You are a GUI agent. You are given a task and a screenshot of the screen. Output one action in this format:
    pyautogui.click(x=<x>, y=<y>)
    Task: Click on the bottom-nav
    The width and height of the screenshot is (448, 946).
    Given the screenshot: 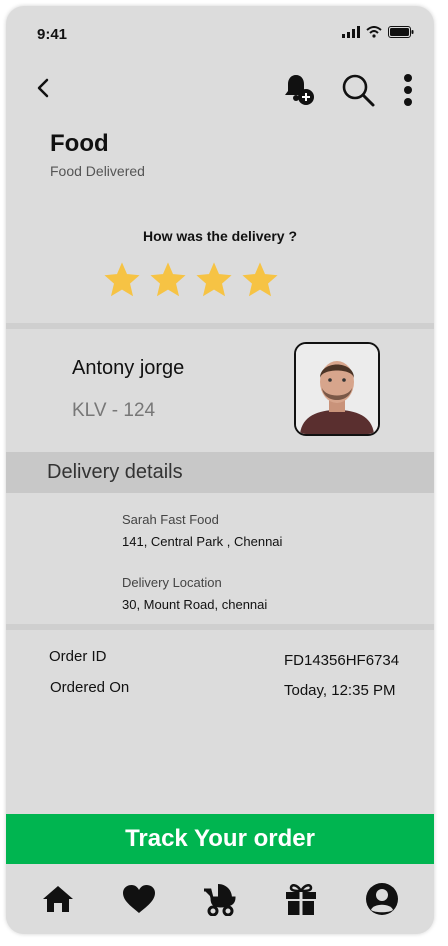 What is the action you would take?
    pyautogui.click(x=220, y=899)
    